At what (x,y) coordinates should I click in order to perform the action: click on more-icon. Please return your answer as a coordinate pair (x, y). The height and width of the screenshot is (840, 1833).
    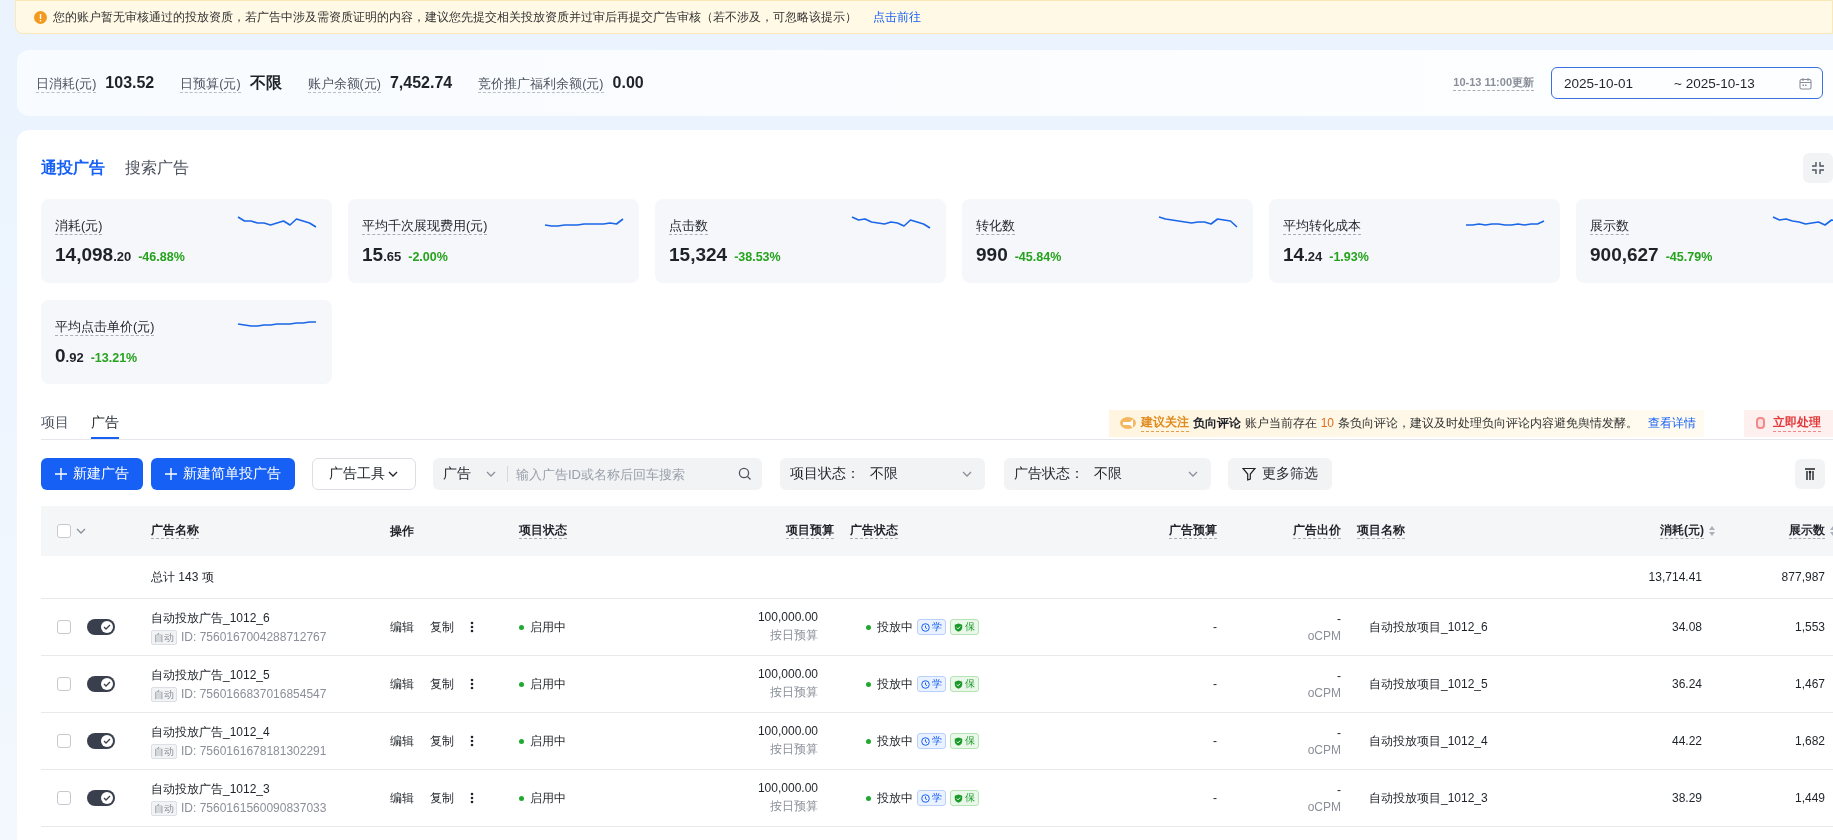
    Looking at the image, I should click on (472, 741).